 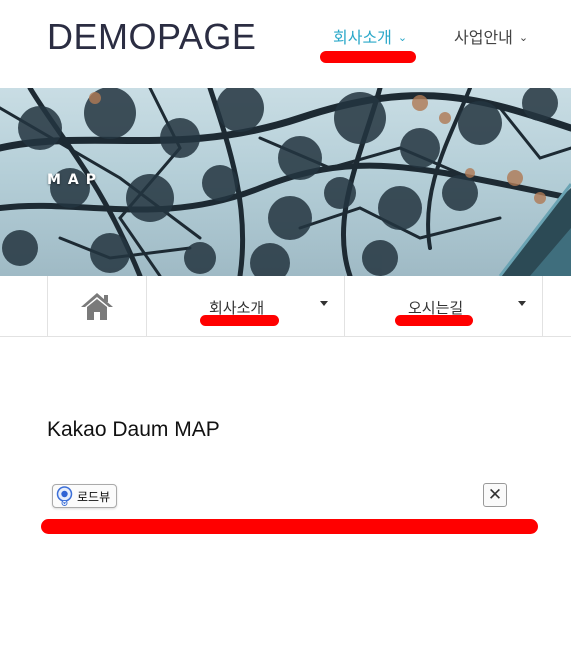 I want to click on close-icon: ✕, so click(x=495, y=494).